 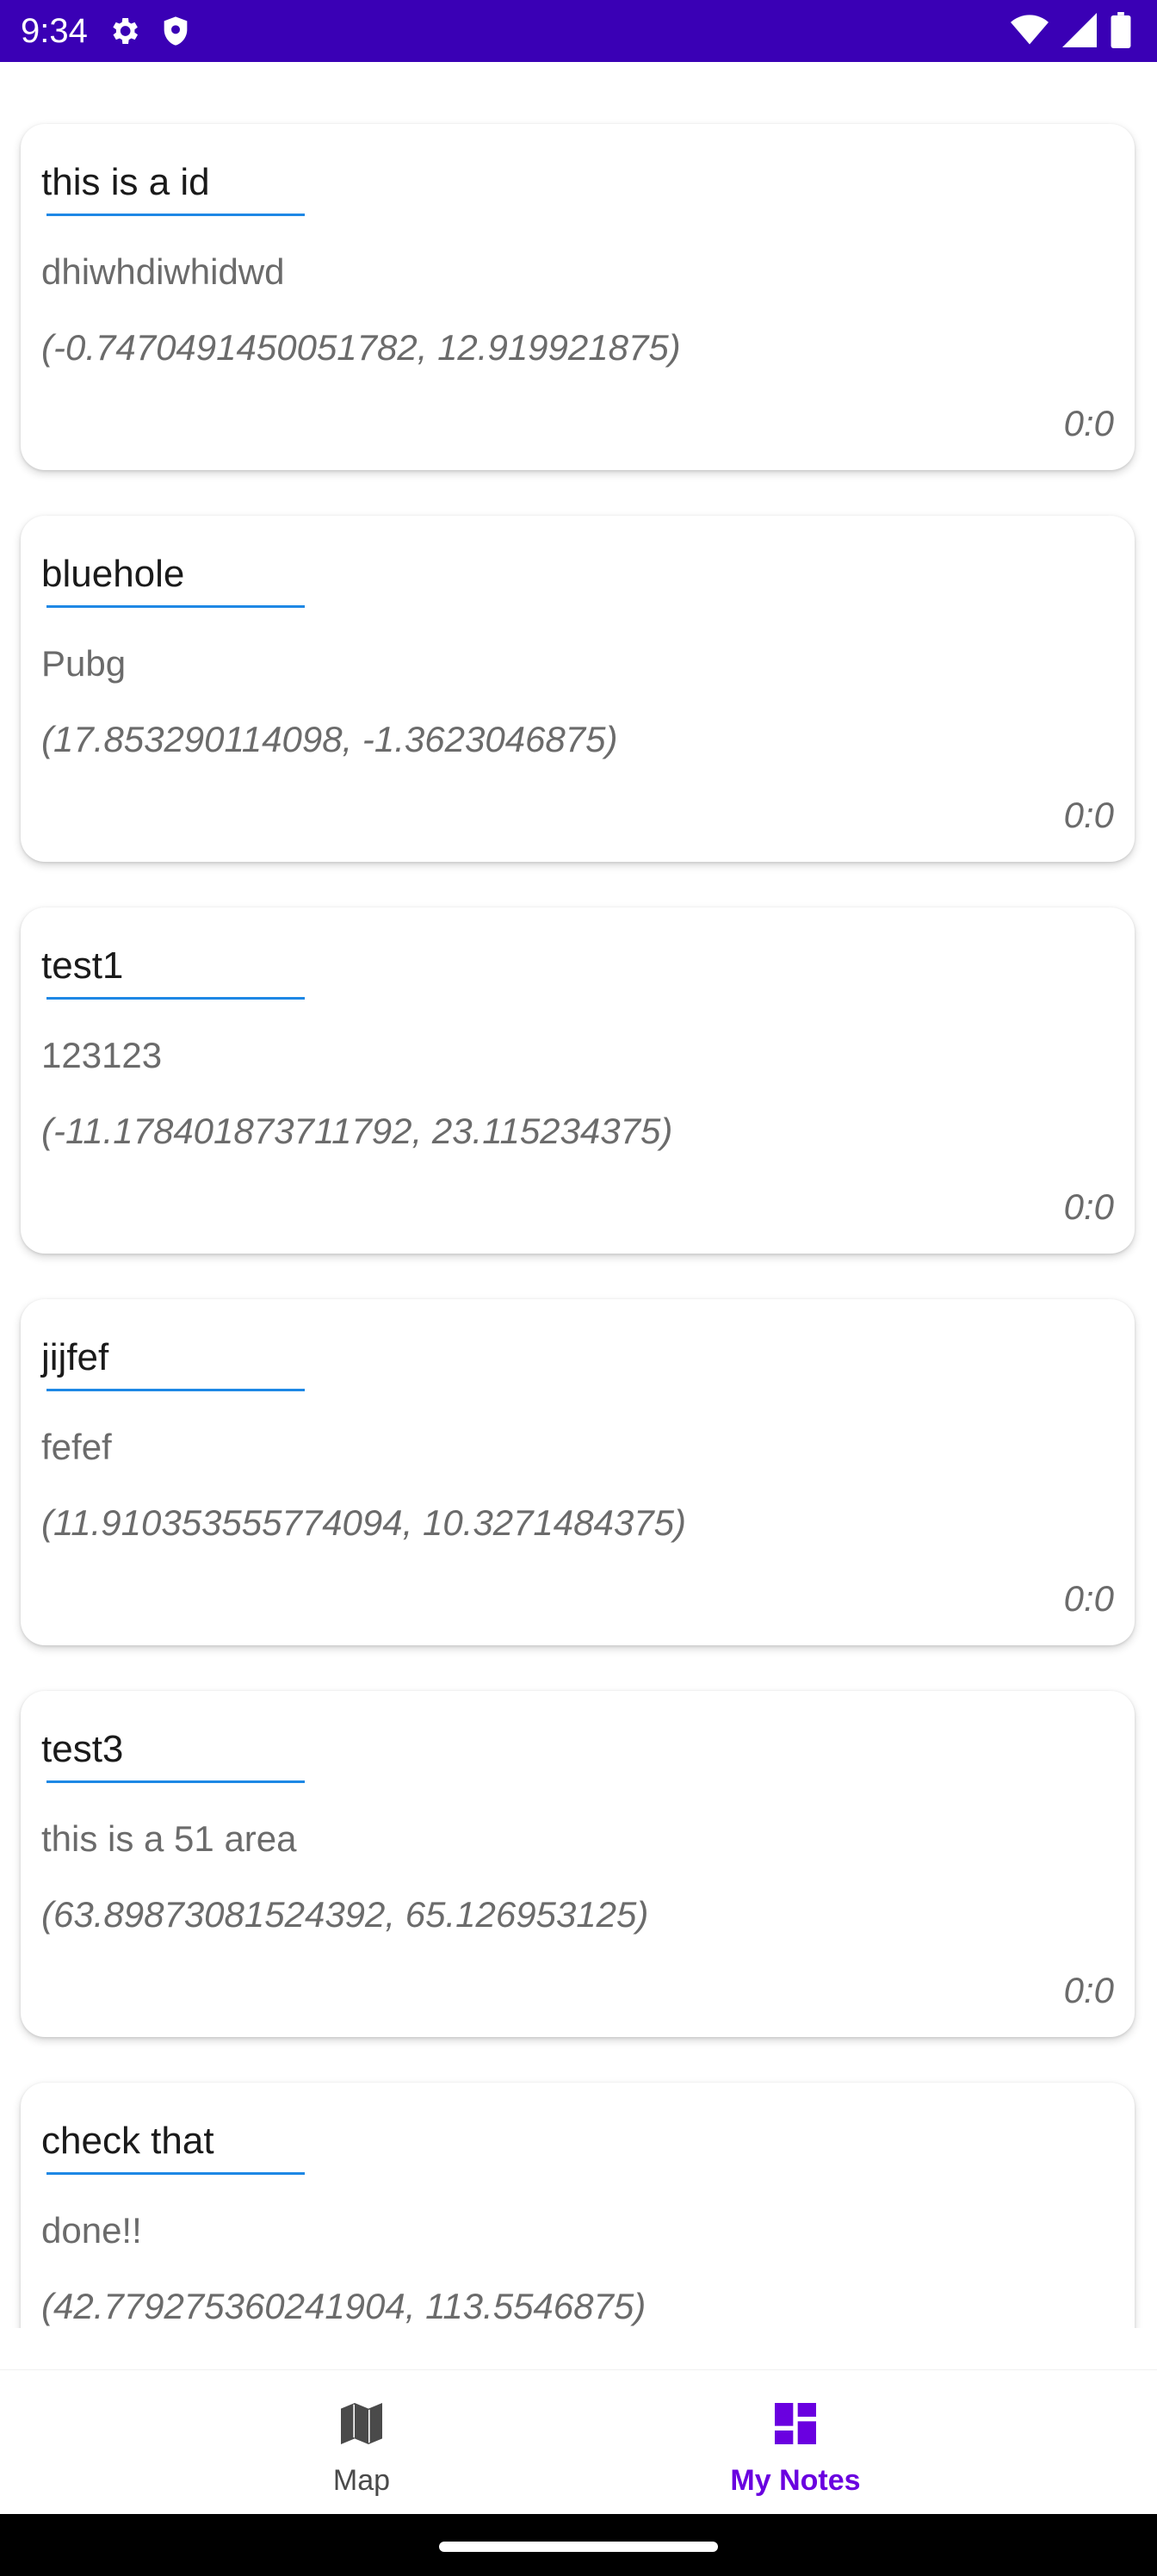 What do you see at coordinates (74, 1358) in the screenshot?
I see `note-title-field: jijfef` at bounding box center [74, 1358].